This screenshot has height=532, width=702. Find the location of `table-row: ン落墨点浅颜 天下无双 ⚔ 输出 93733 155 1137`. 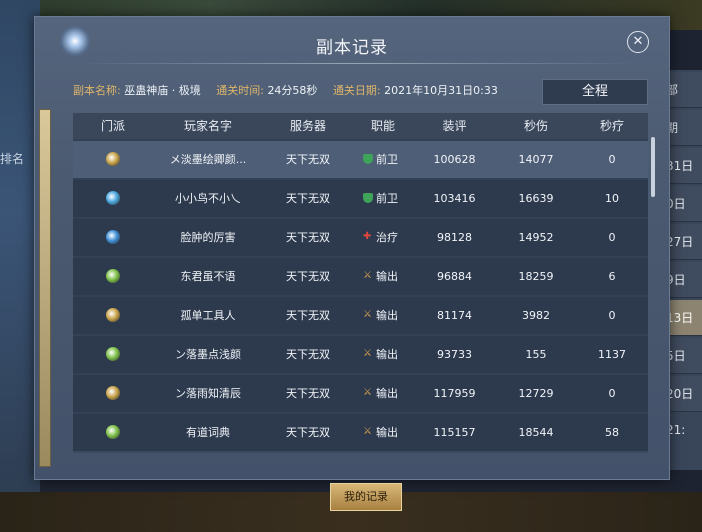

table-row: ン落墨点浅颜 天下无双 ⚔ 输出 93733 155 1137 is located at coordinates (360, 353).